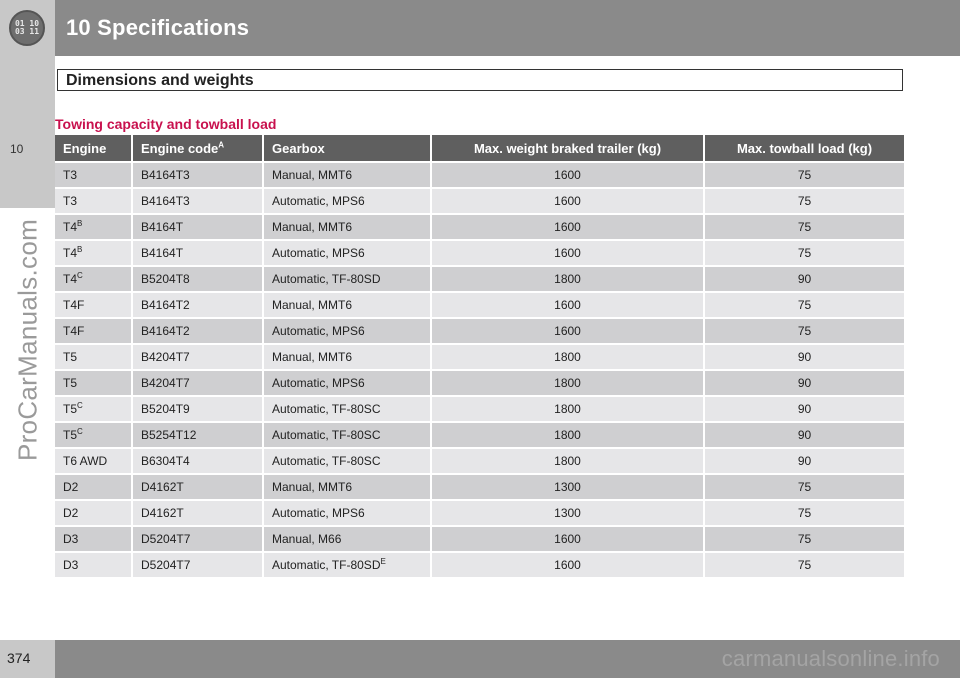  What do you see at coordinates (160, 80) in the screenshot?
I see `section-title: Dimensions and weights` at bounding box center [160, 80].